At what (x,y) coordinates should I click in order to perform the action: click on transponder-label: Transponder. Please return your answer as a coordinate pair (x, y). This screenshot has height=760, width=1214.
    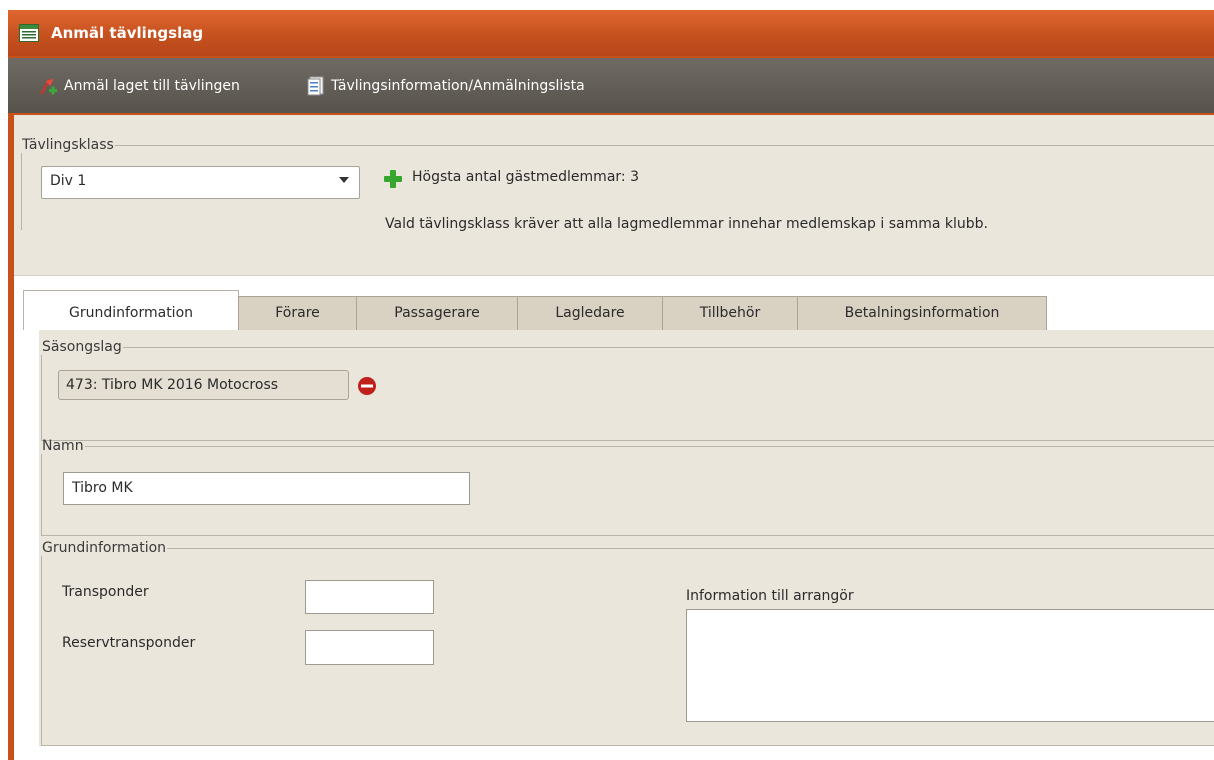
    Looking at the image, I should click on (105, 592).